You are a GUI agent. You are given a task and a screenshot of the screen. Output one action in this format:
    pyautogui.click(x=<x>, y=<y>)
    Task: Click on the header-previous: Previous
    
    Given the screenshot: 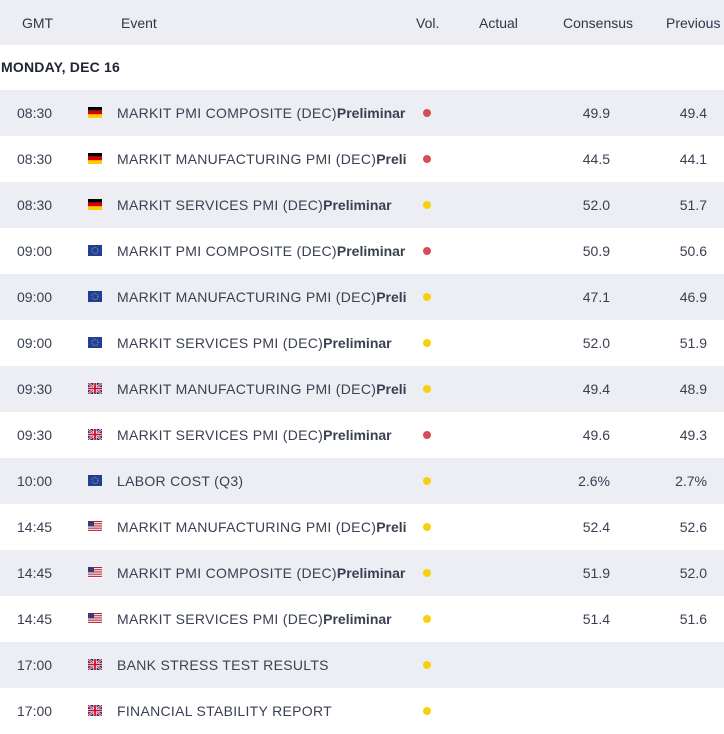 What is the action you would take?
    pyautogui.click(x=693, y=23)
    